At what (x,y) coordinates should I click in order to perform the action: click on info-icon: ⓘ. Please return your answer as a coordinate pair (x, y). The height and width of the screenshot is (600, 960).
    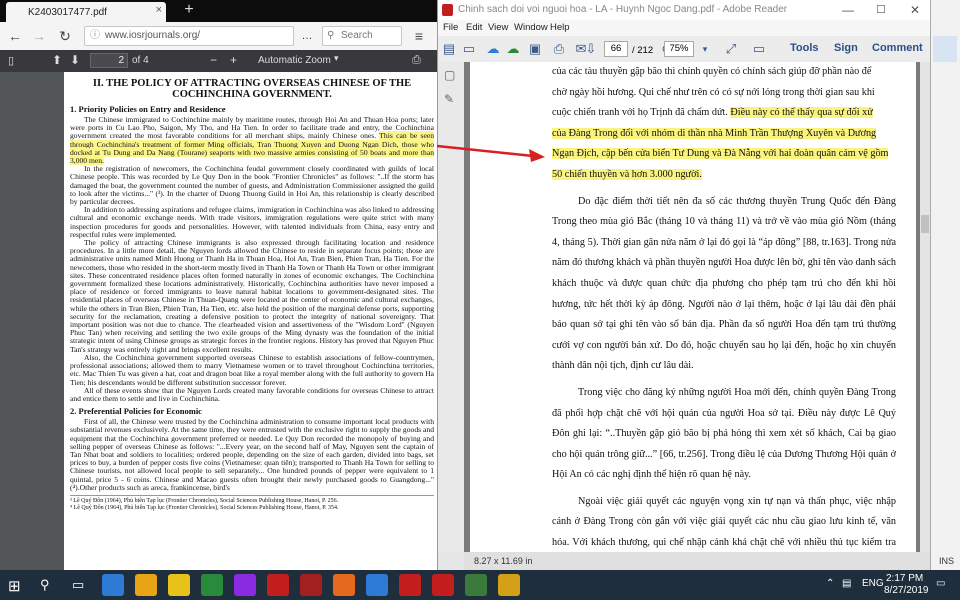
    Looking at the image, I should click on (95, 36).